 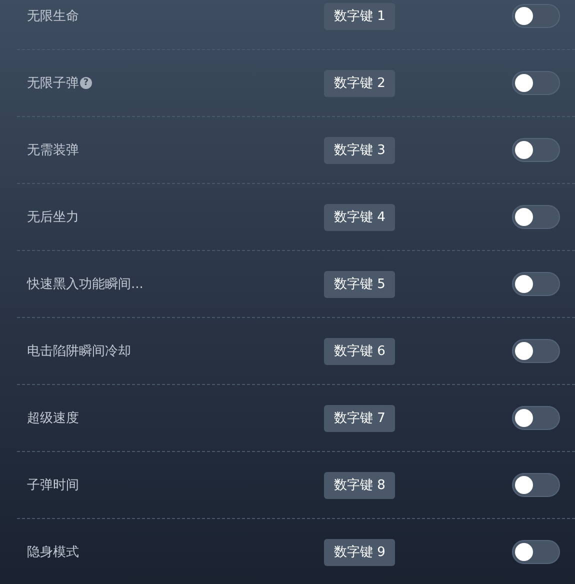 I want to click on hotkey-badge: 数字键 7, so click(x=360, y=418).